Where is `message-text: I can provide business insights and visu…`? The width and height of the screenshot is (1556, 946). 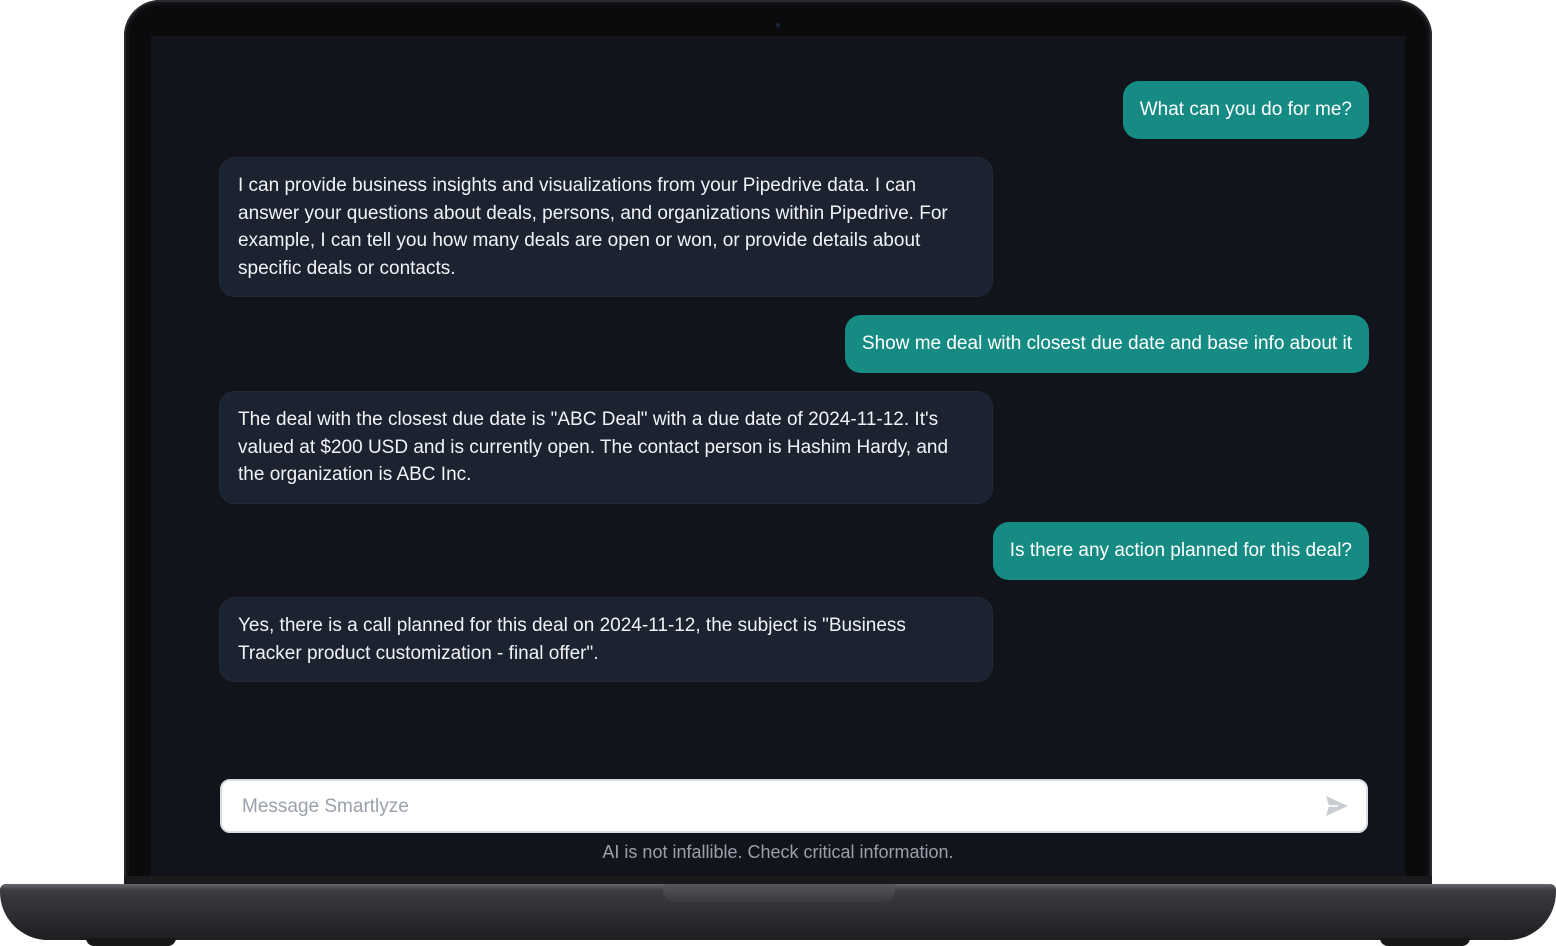
message-text: I can provide business insights and visu… is located at coordinates (593, 227).